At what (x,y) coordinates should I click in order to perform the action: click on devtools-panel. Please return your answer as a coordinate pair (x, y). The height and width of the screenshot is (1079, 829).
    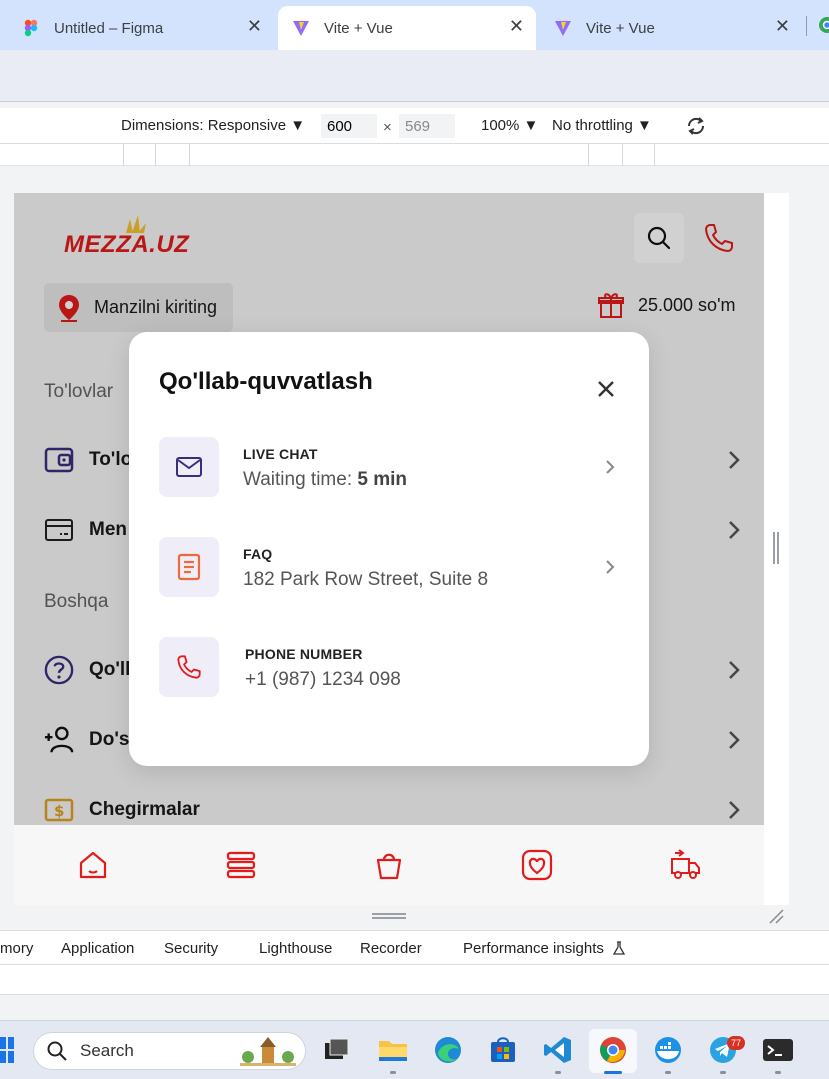
    Looking at the image, I should click on (414, 980).